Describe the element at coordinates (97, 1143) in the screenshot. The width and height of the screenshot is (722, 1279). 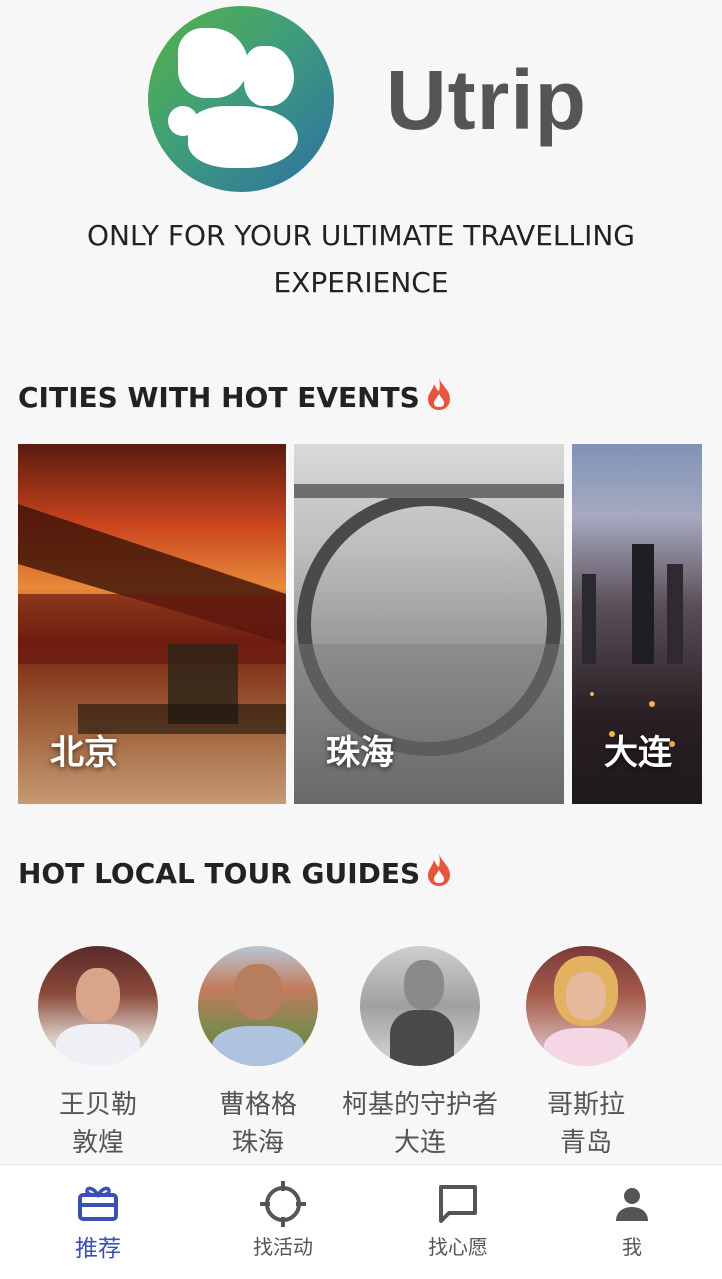
I see `guide-city: 敦煌` at that location.